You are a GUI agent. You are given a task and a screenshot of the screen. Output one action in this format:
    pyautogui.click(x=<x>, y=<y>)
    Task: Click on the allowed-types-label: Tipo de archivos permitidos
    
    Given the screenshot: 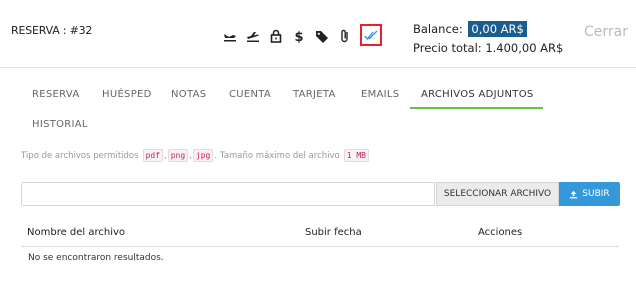 What is the action you would take?
    pyautogui.click(x=80, y=155)
    